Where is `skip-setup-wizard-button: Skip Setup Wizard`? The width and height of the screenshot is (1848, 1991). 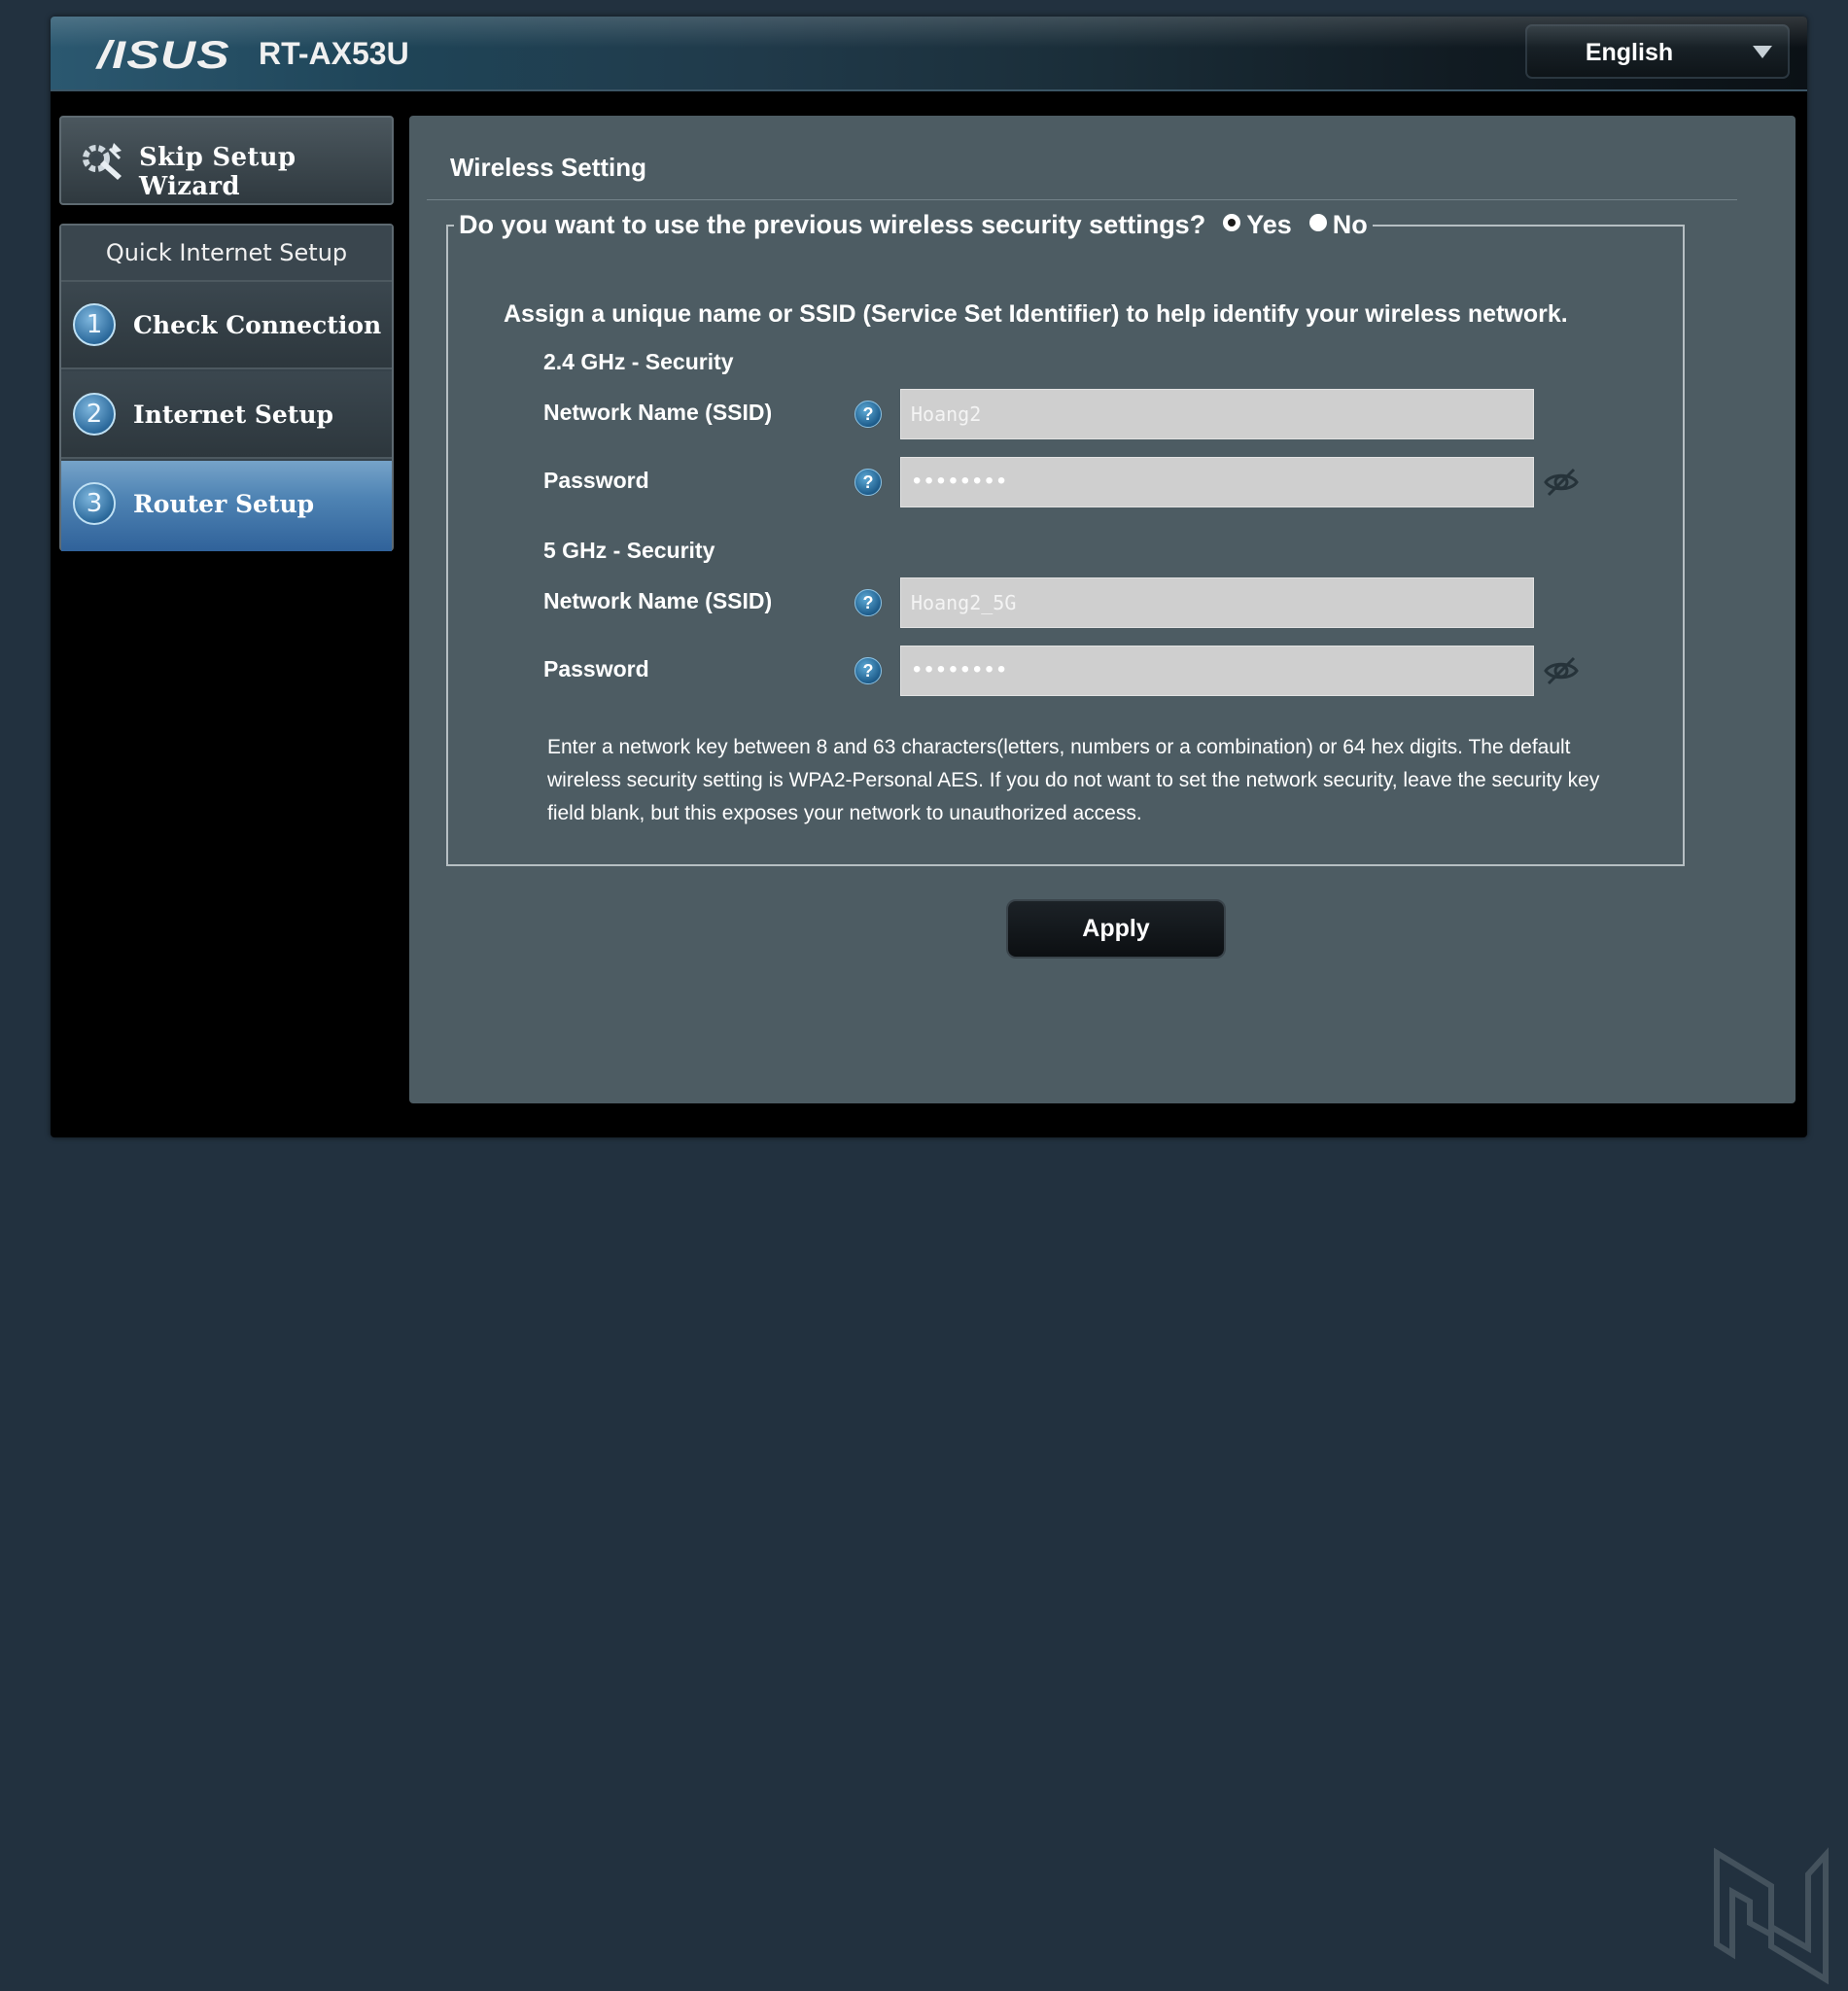 skip-setup-wizard-button: Skip Setup Wizard is located at coordinates (226, 160).